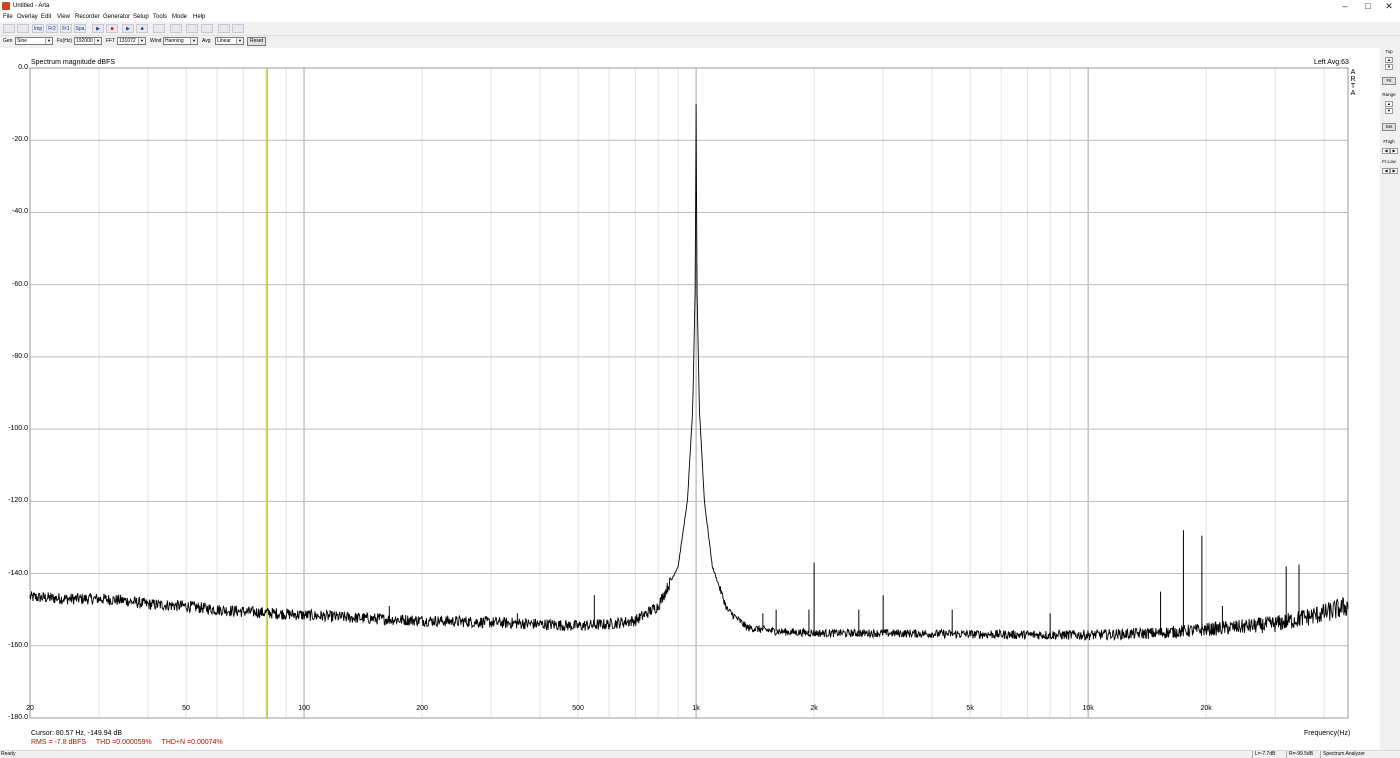 The width and height of the screenshot is (1400, 758). Describe the element at coordinates (224, 28) in the screenshot. I see `scope-icon` at that location.